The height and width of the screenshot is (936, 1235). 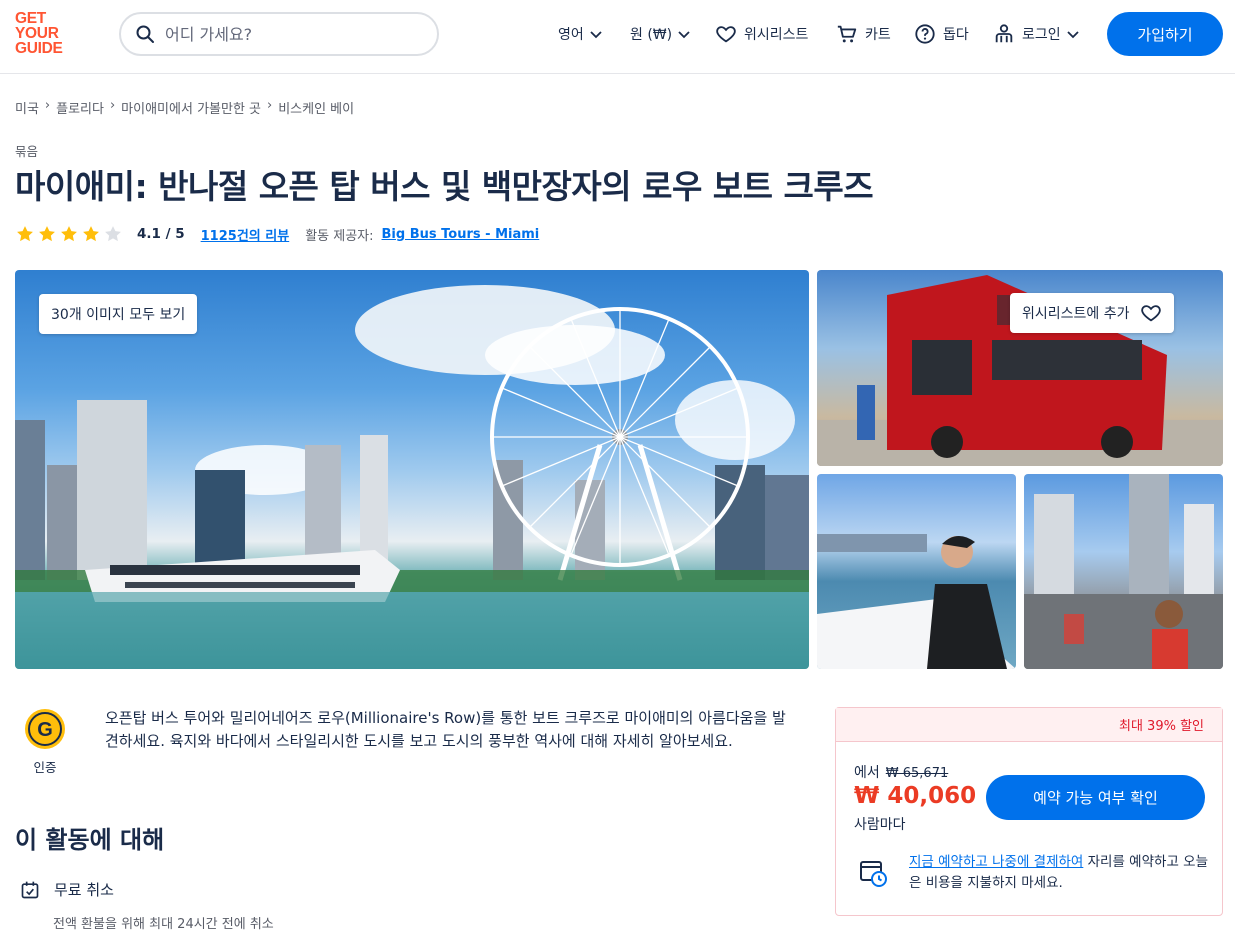 What do you see at coordinates (339, 236) in the screenshot?
I see `provider-label: 활동 제공자:` at bounding box center [339, 236].